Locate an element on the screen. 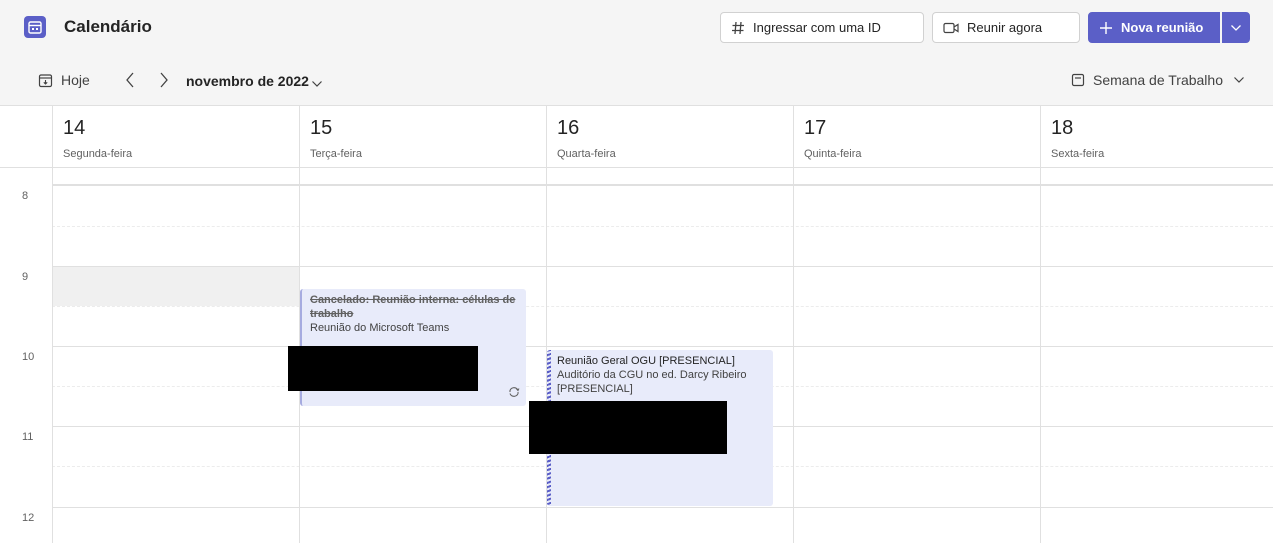 The height and width of the screenshot is (543, 1273). previous-week-button is located at coordinates (130, 82).